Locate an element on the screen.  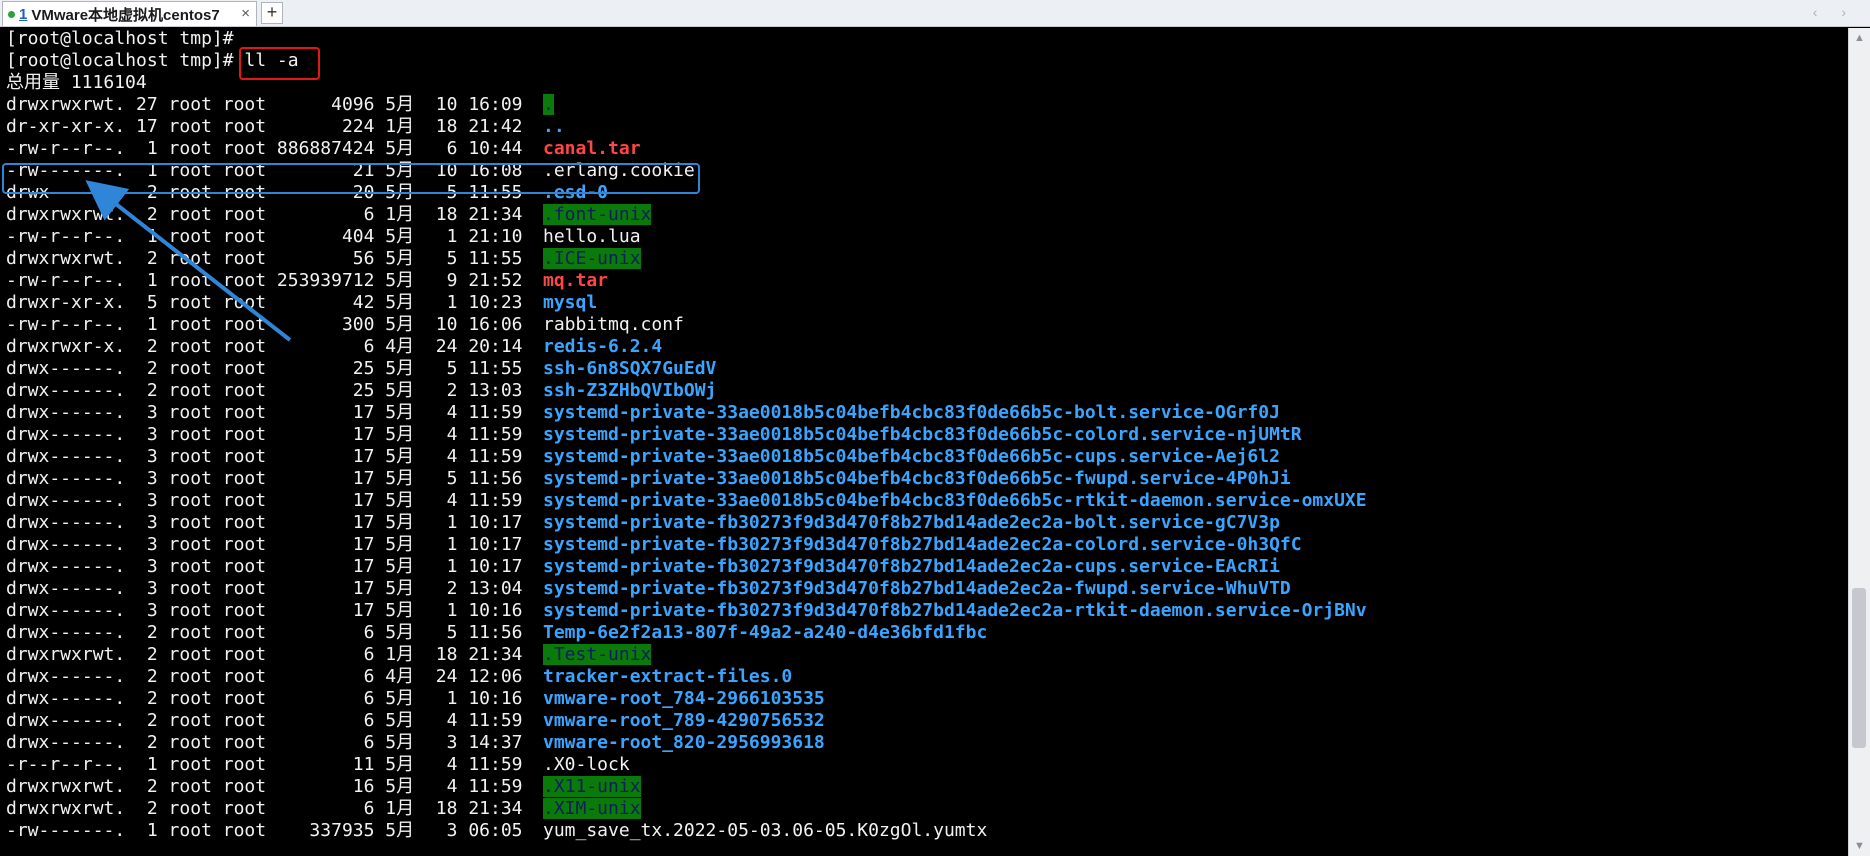
file-metadata: drwx------. 3 root root 17 5月 1 10:16 is located at coordinates (264, 610).